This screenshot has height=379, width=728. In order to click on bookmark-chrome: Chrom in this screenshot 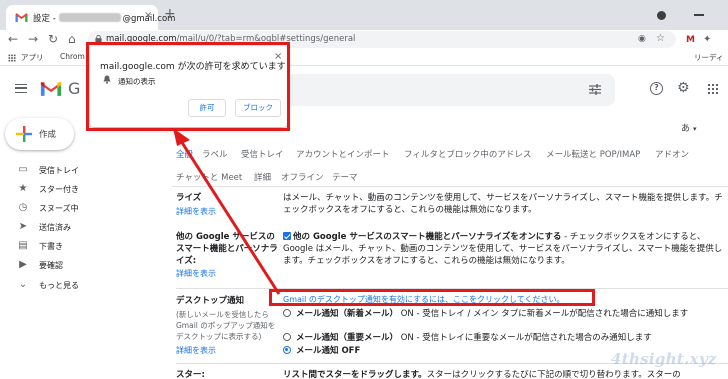, I will do `click(72, 56)`.